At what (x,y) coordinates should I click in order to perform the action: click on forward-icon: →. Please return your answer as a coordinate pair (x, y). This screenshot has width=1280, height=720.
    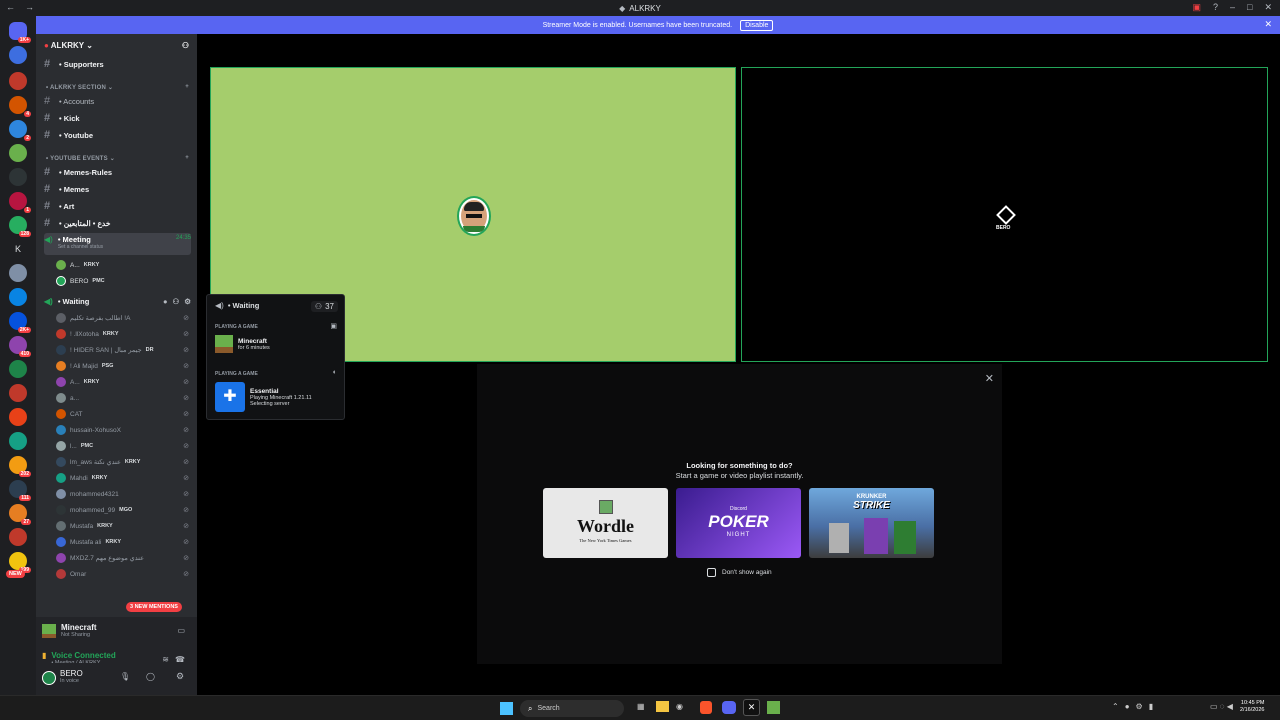
    Looking at the image, I should click on (29, 7).